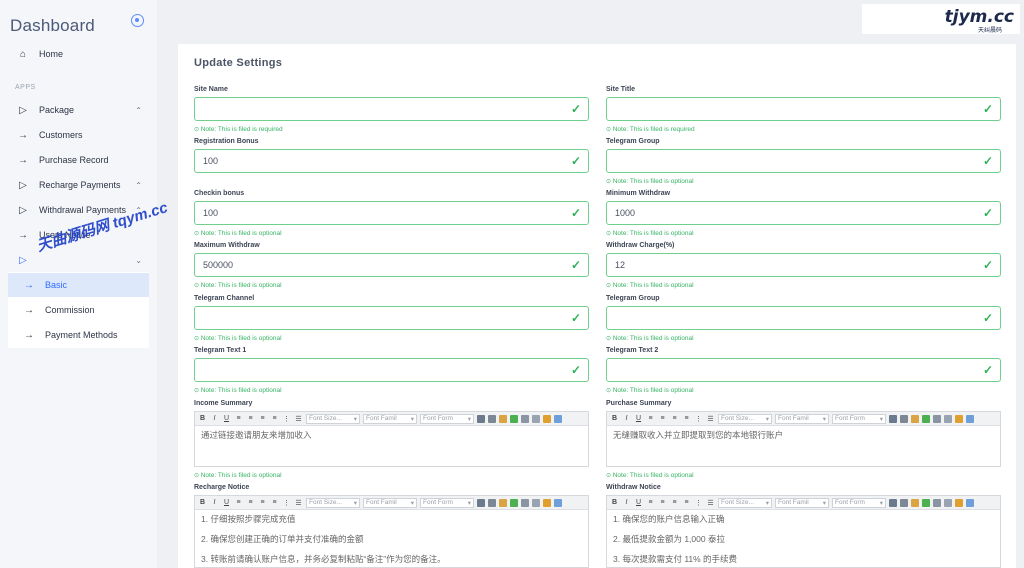 The width and height of the screenshot is (1024, 568). I want to click on sidebar-item-package: ▷ Package ⌃, so click(75, 110).